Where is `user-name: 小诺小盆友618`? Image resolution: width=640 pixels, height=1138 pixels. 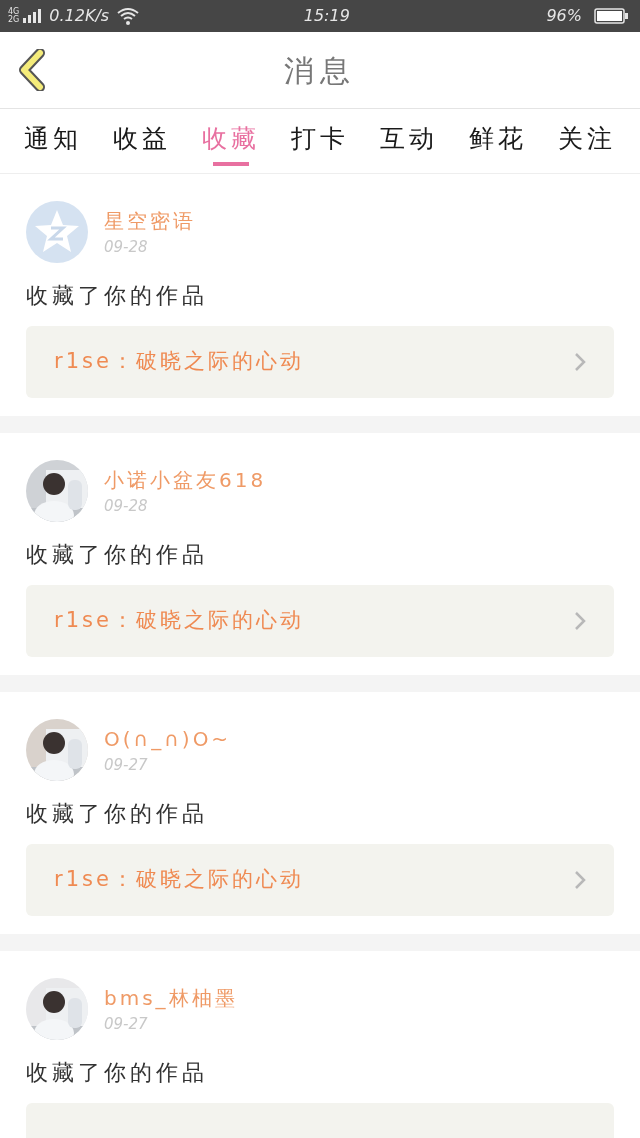
user-name: 小诺小盆友618 is located at coordinates (185, 479).